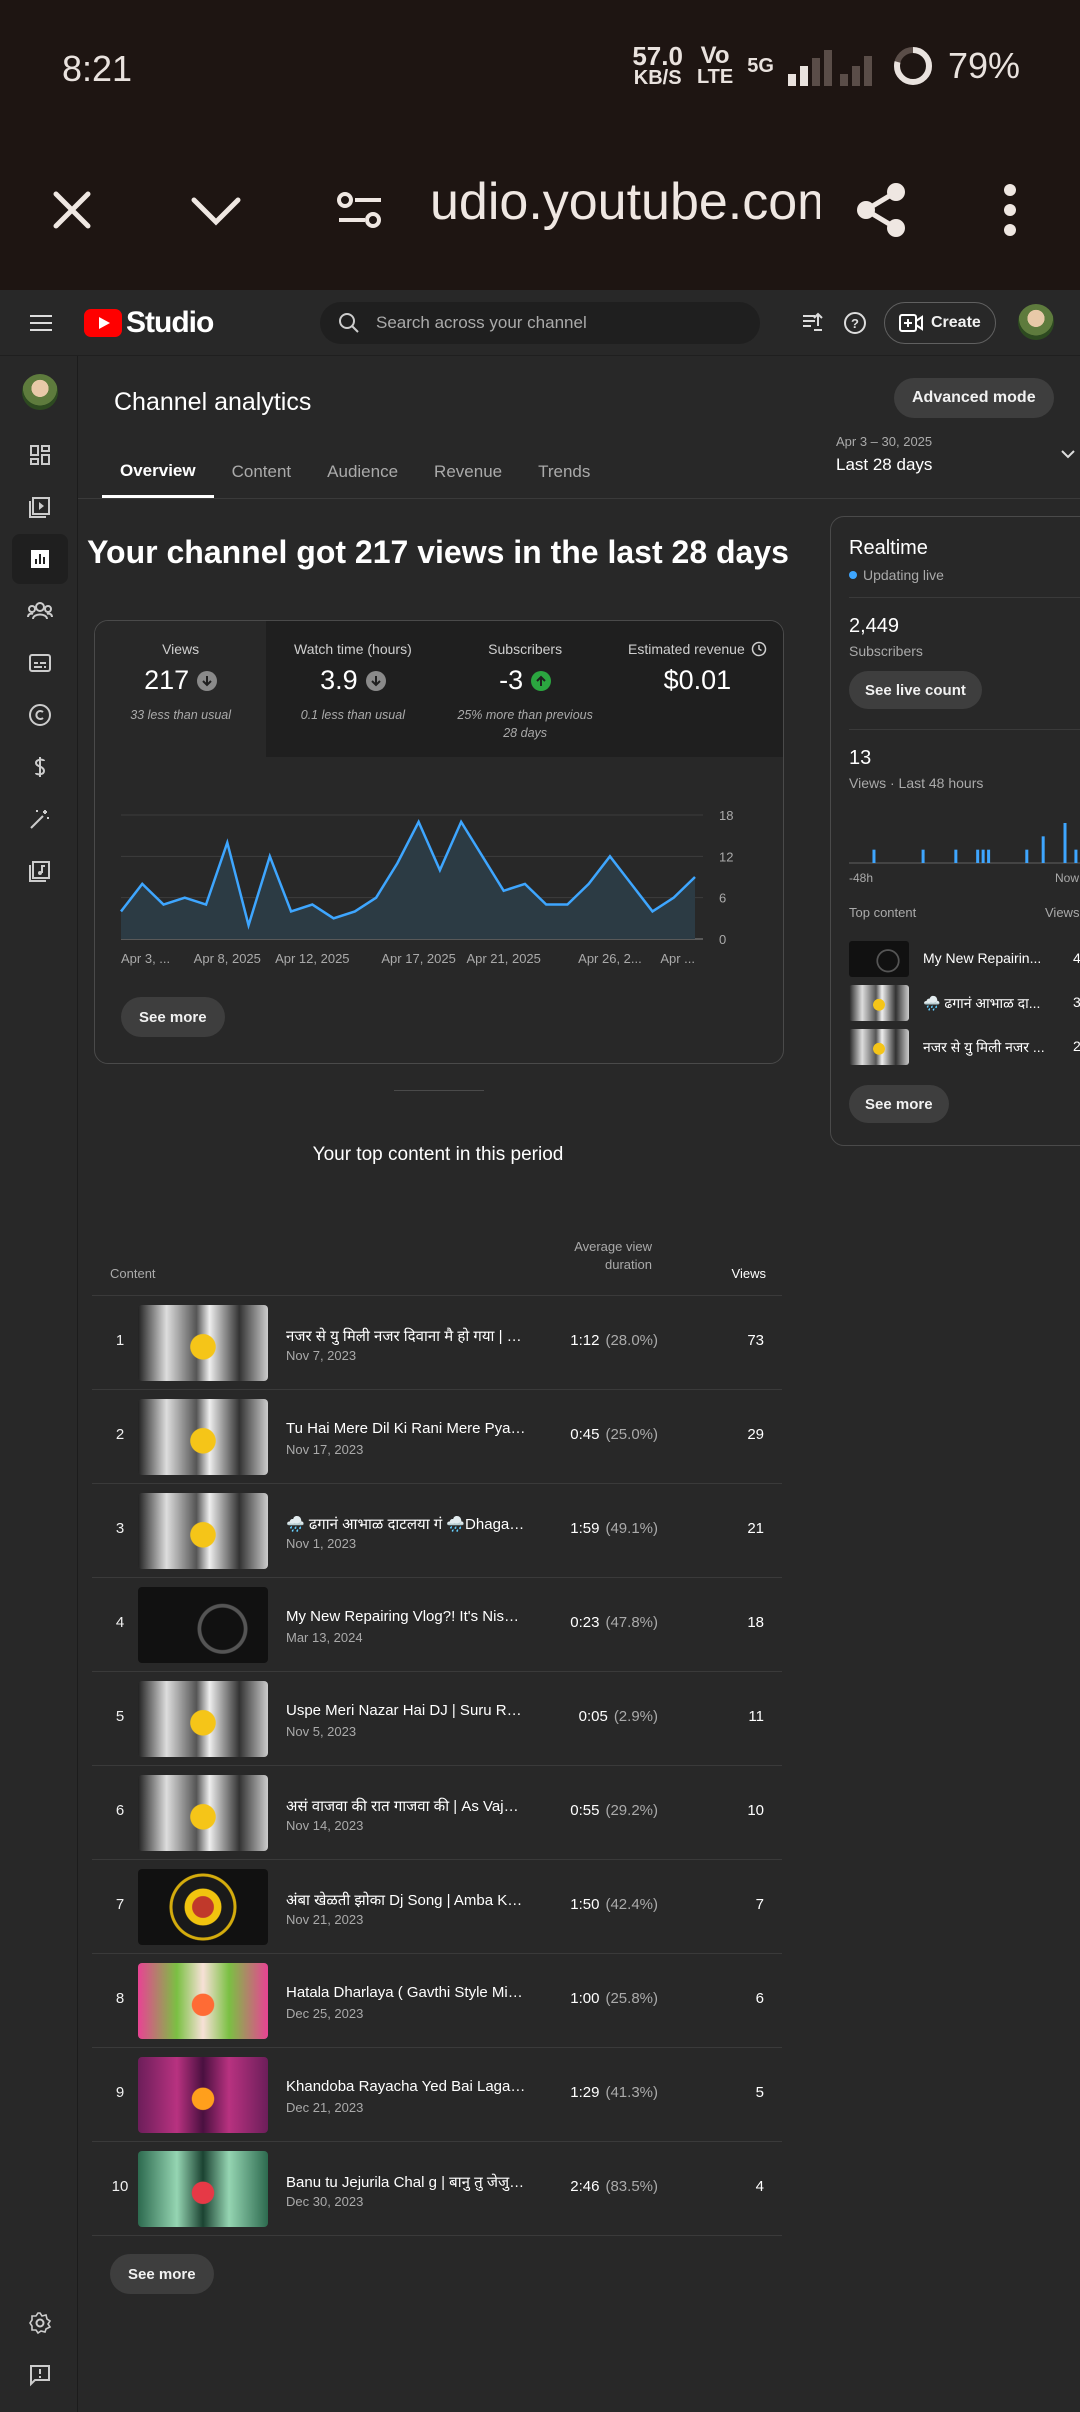 The image size is (1080, 2412). What do you see at coordinates (216, 210) in the screenshot?
I see `minimize-button` at bounding box center [216, 210].